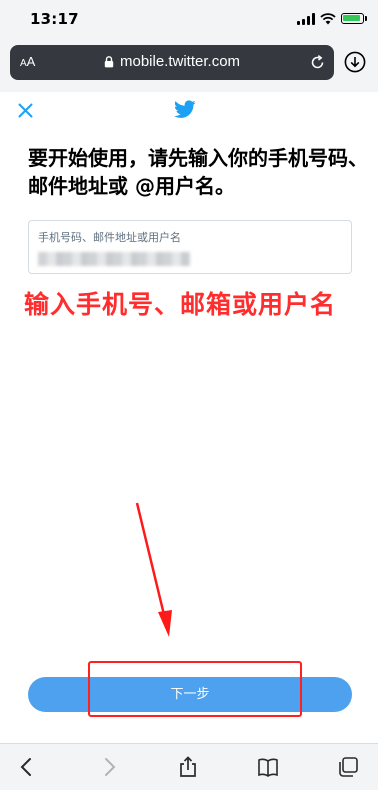 The image size is (378, 790). I want to click on browser-toolbar, so click(189, 766).